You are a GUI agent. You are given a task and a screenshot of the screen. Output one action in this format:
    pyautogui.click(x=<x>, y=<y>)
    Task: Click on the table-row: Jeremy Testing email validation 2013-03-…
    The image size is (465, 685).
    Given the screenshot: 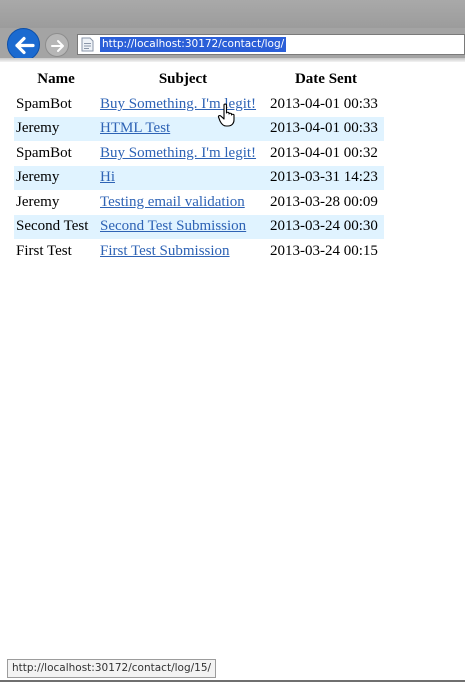 What is the action you would take?
    pyautogui.click(x=199, y=202)
    